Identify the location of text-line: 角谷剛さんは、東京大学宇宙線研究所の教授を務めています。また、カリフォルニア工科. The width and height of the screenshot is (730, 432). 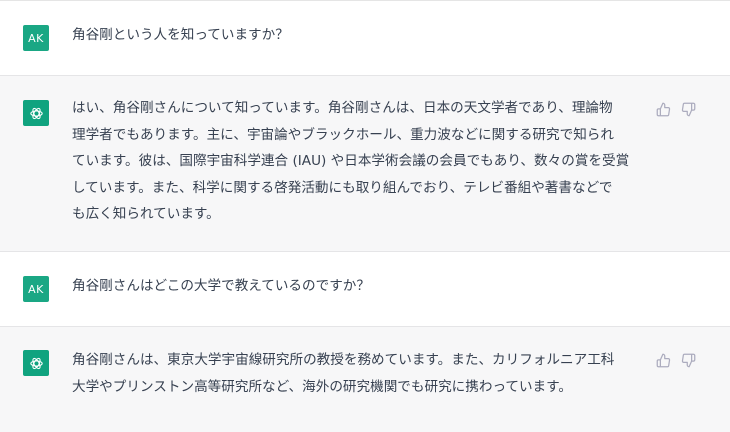
(343, 360).